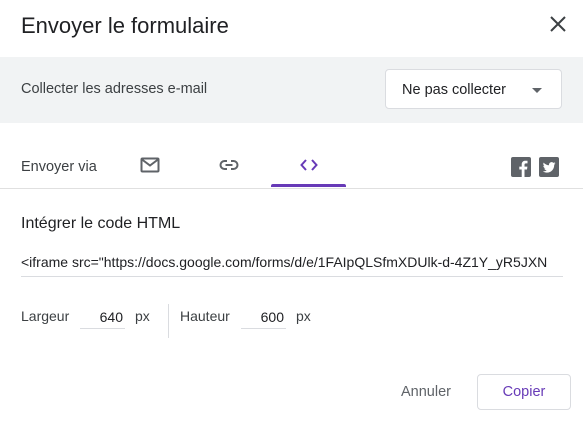 The width and height of the screenshot is (583, 423). I want to click on tab-email, so click(150, 166).